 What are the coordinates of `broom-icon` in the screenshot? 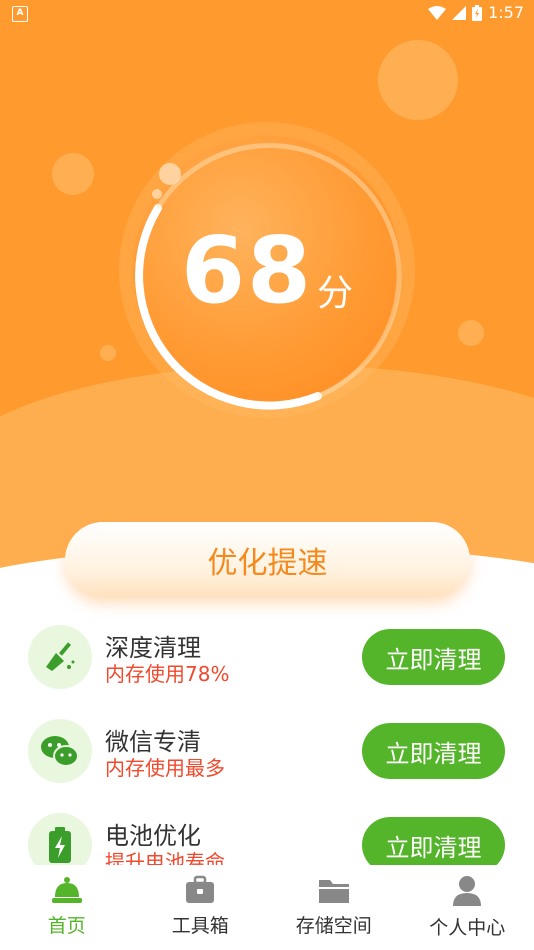 It's located at (60, 657).